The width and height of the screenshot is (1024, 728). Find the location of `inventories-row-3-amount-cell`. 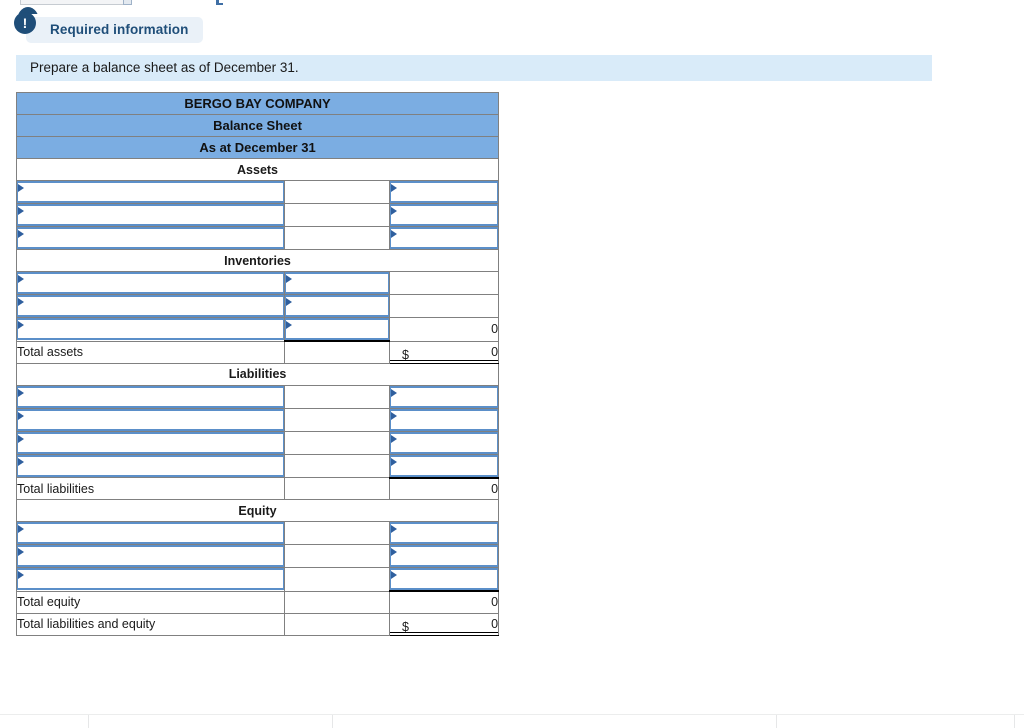

inventories-row-3-amount-cell is located at coordinates (337, 329).